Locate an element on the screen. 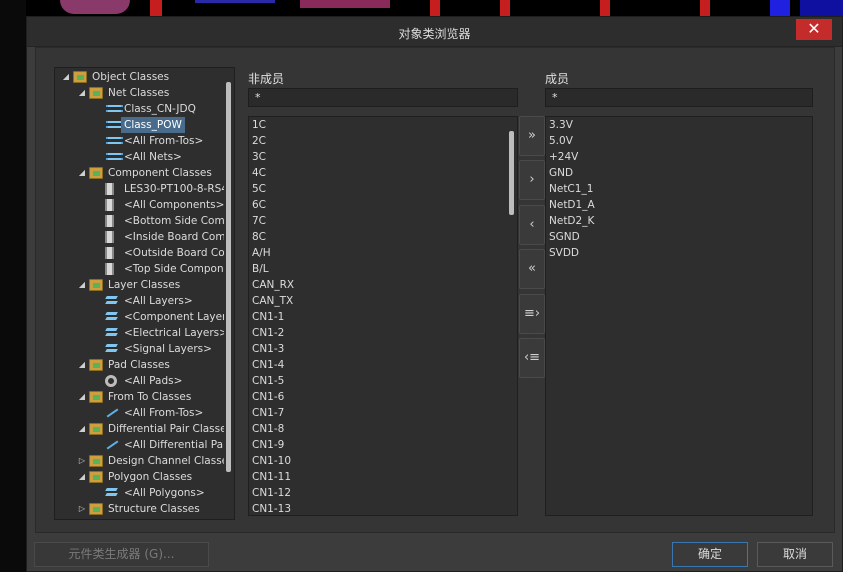 The image size is (843, 572). non-members-label: 非成员 is located at coordinates (266, 79).